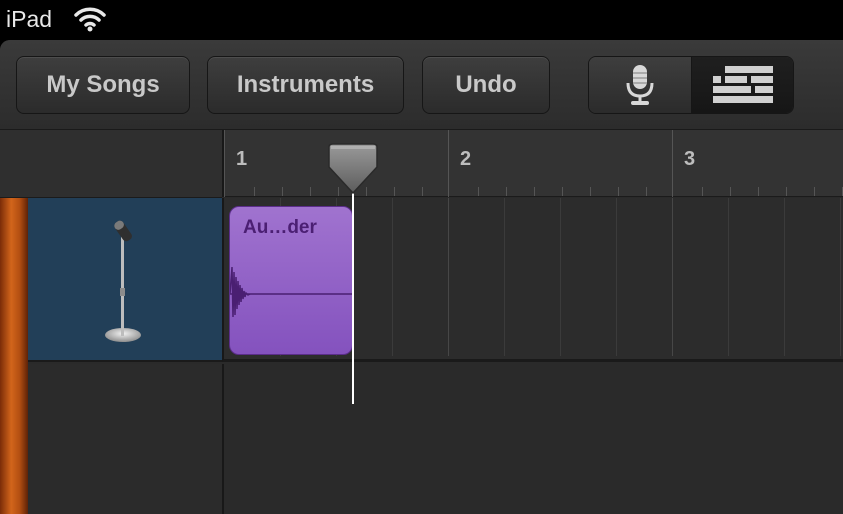 This screenshot has height=514, width=843. I want to click on microphone-stand-icon, so click(123, 281).